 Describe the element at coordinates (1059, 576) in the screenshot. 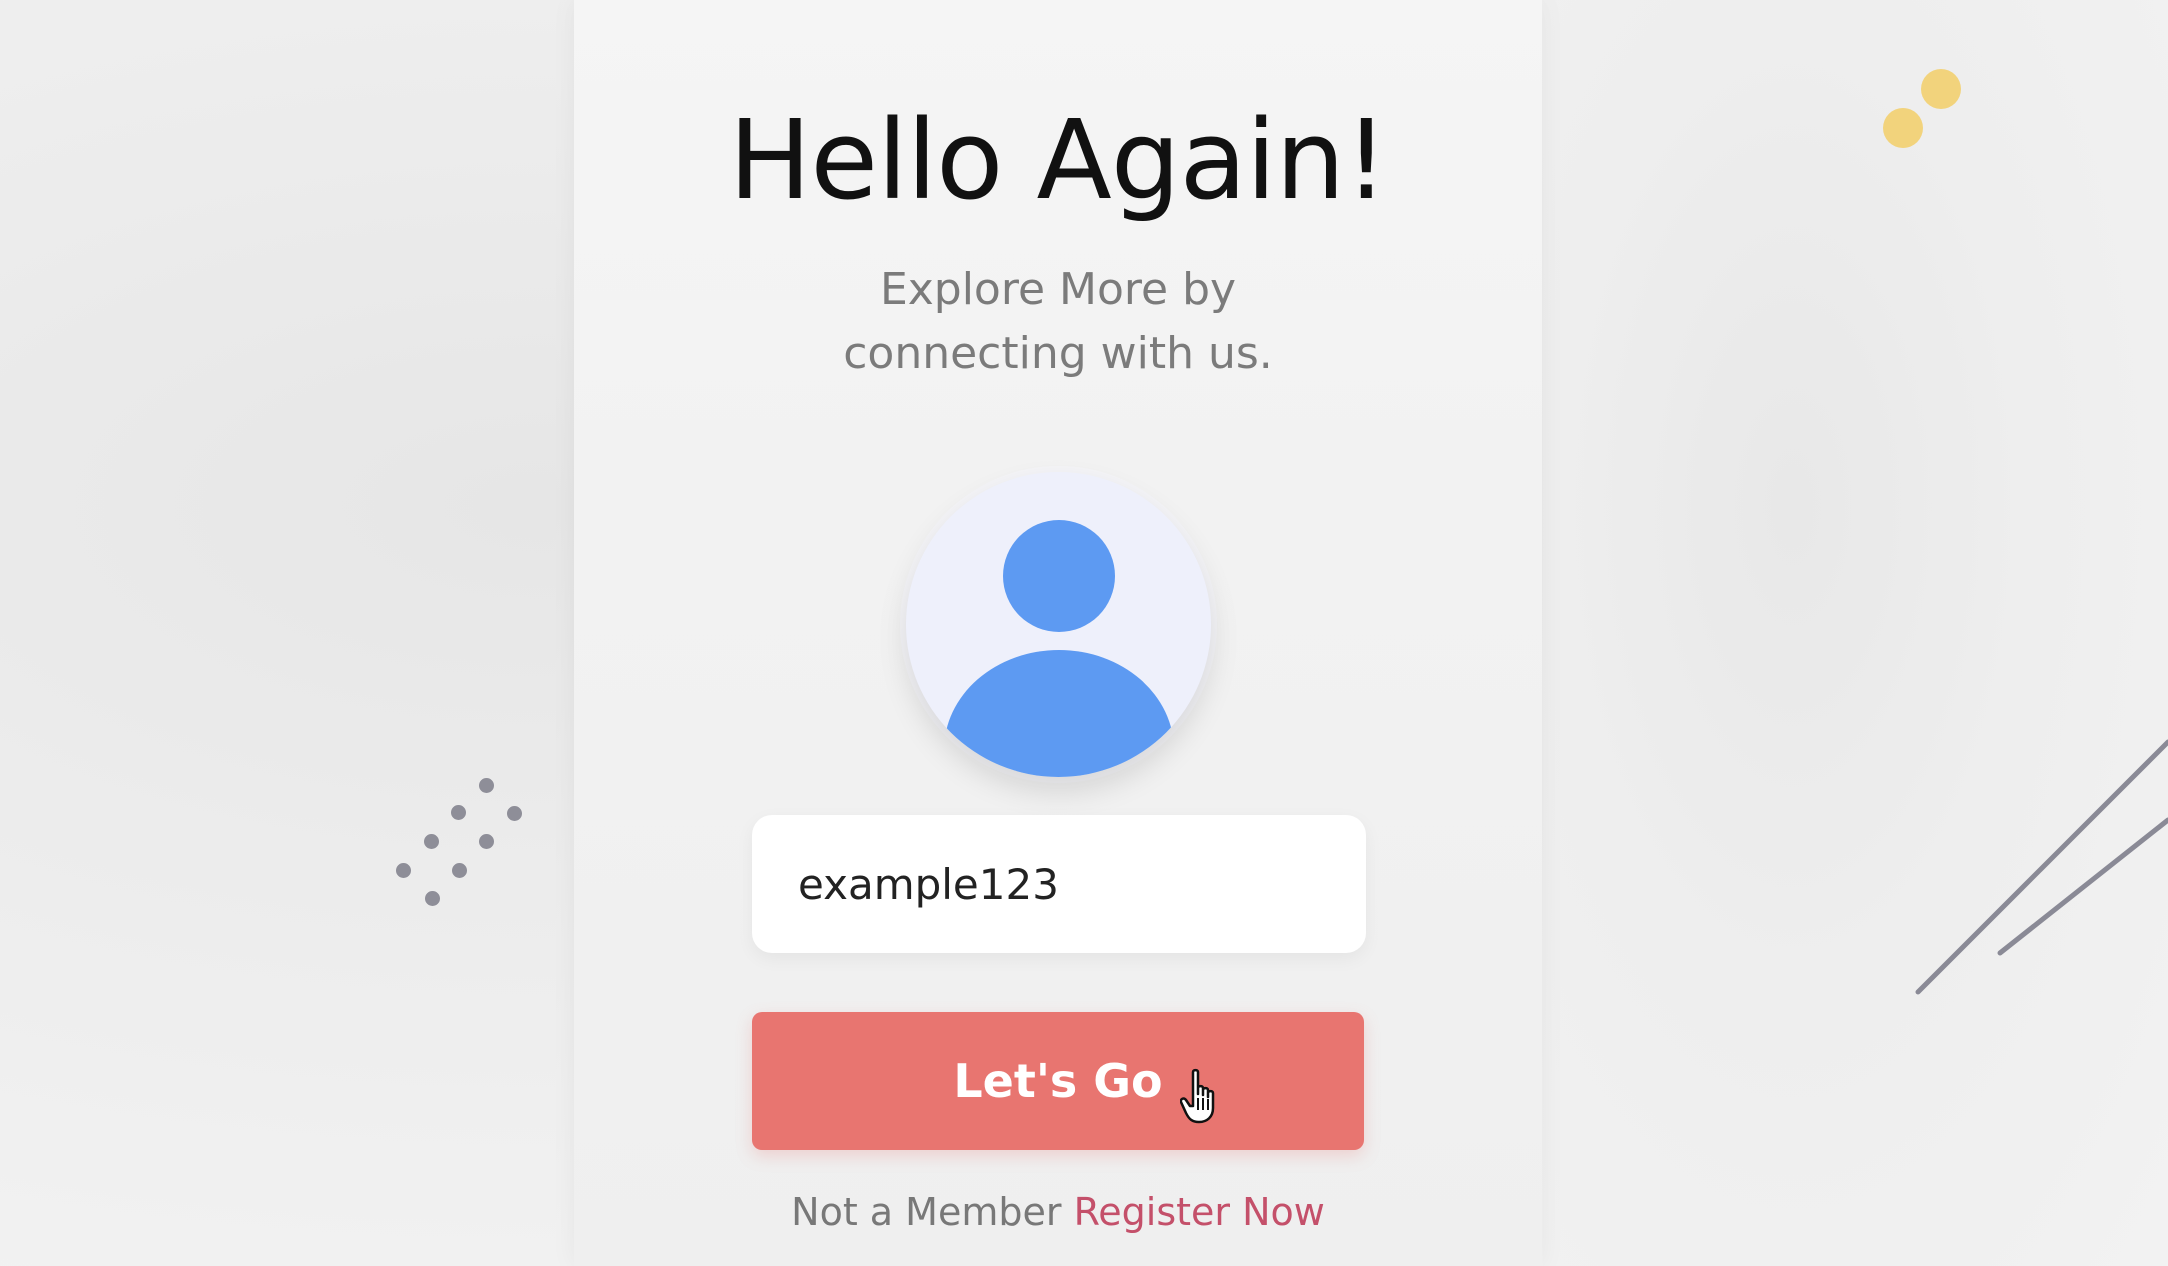

I see `avatar-head` at that location.